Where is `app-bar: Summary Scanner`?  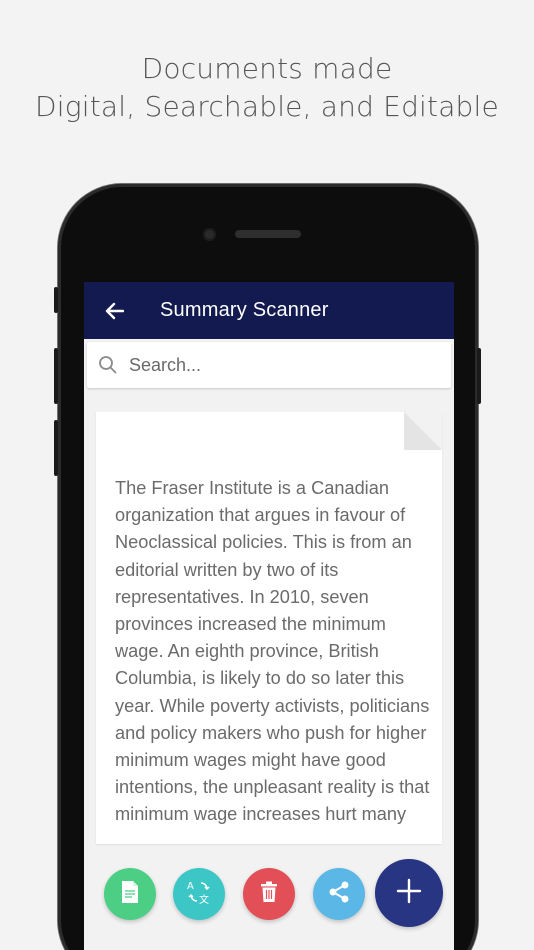
app-bar: Summary Scanner is located at coordinates (269, 310).